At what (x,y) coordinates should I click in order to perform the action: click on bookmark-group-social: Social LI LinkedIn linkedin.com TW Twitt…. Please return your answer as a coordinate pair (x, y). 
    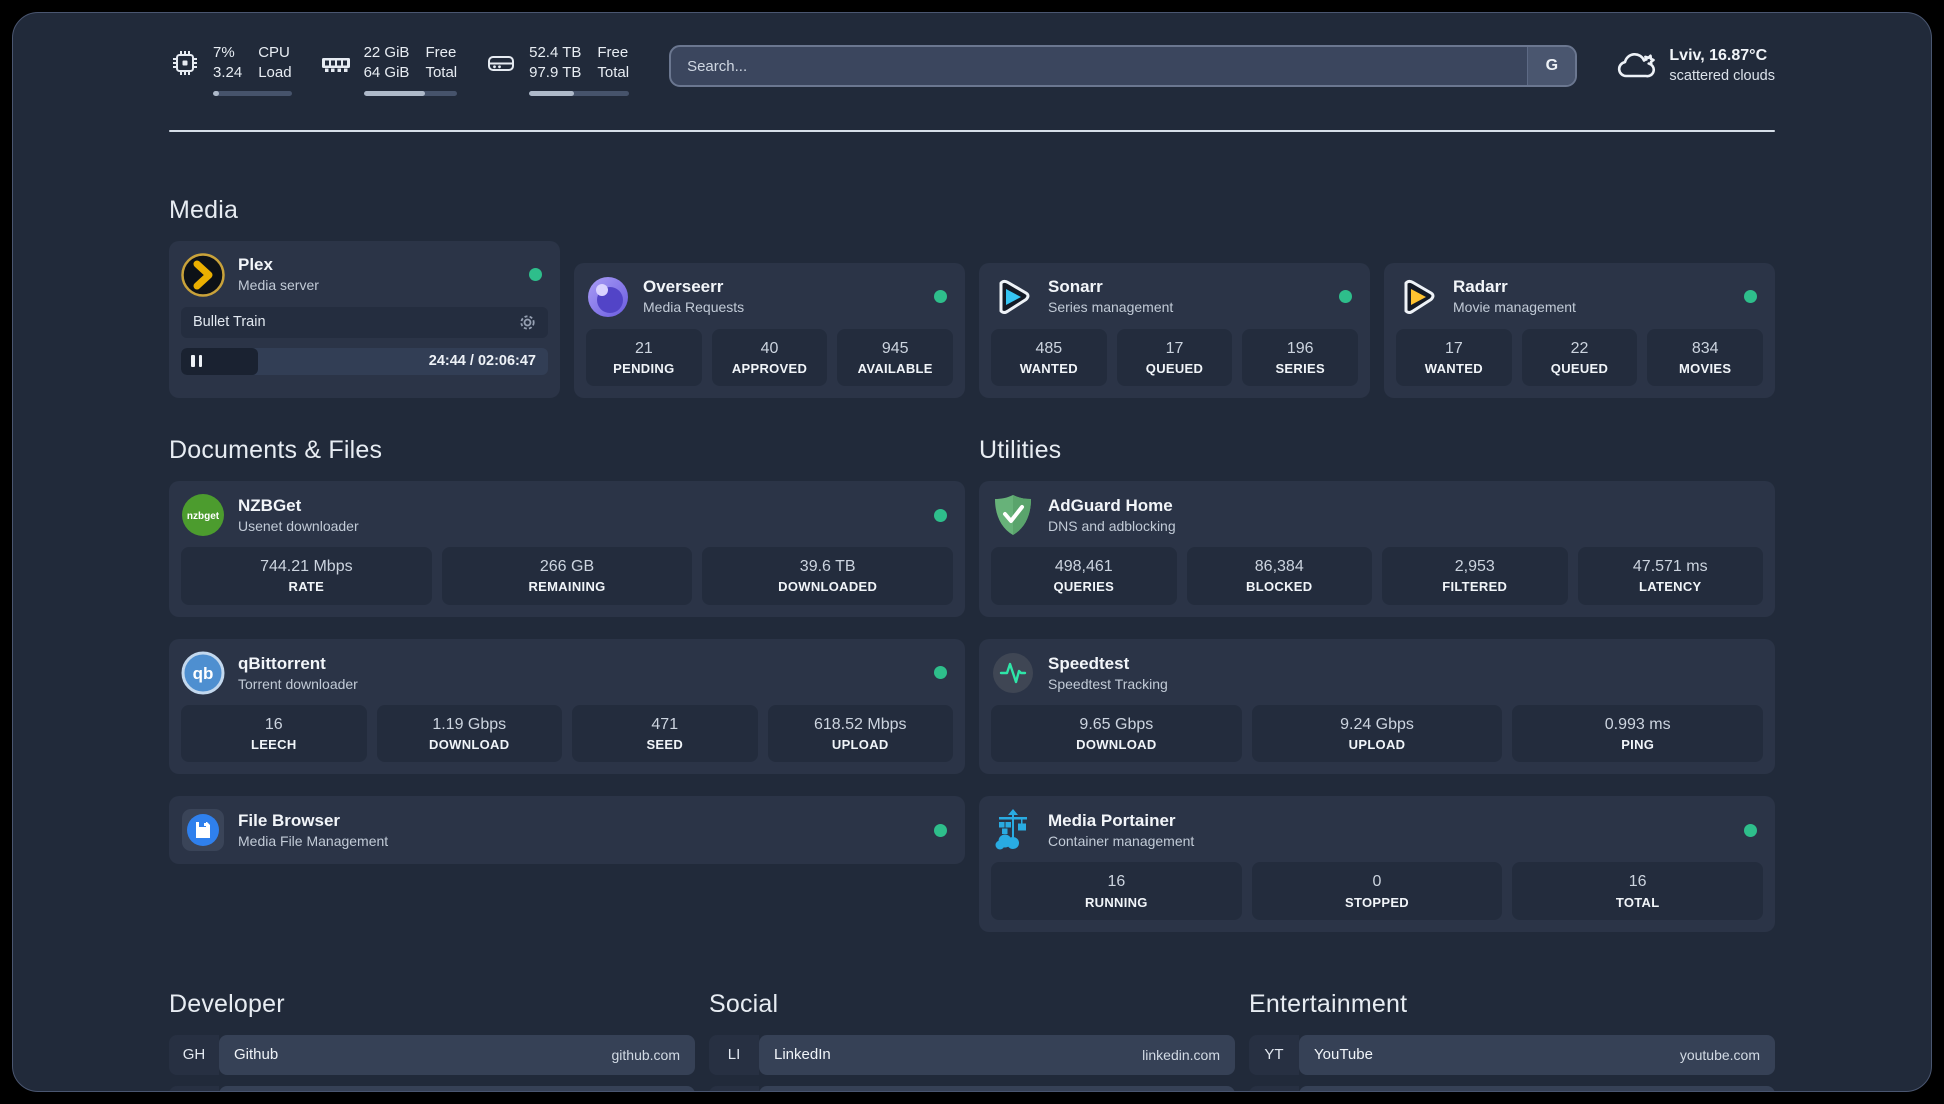
    Looking at the image, I should click on (972, 1040).